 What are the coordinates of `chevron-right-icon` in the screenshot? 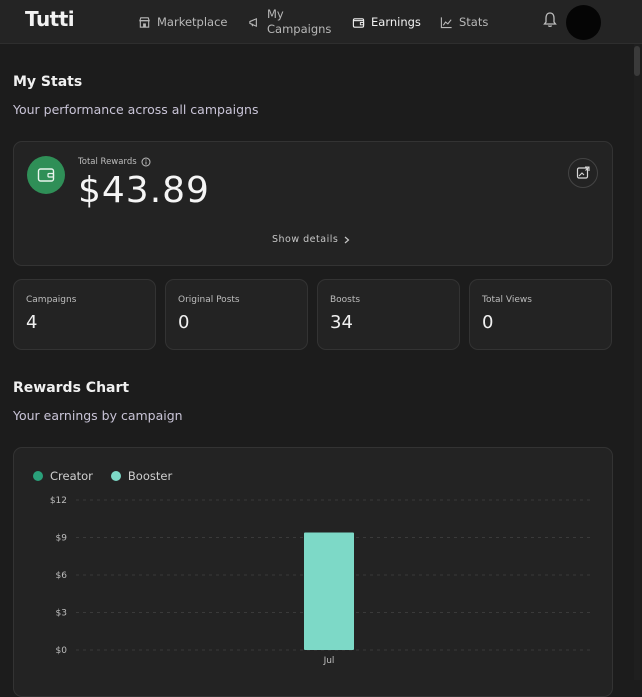 It's located at (347, 239).